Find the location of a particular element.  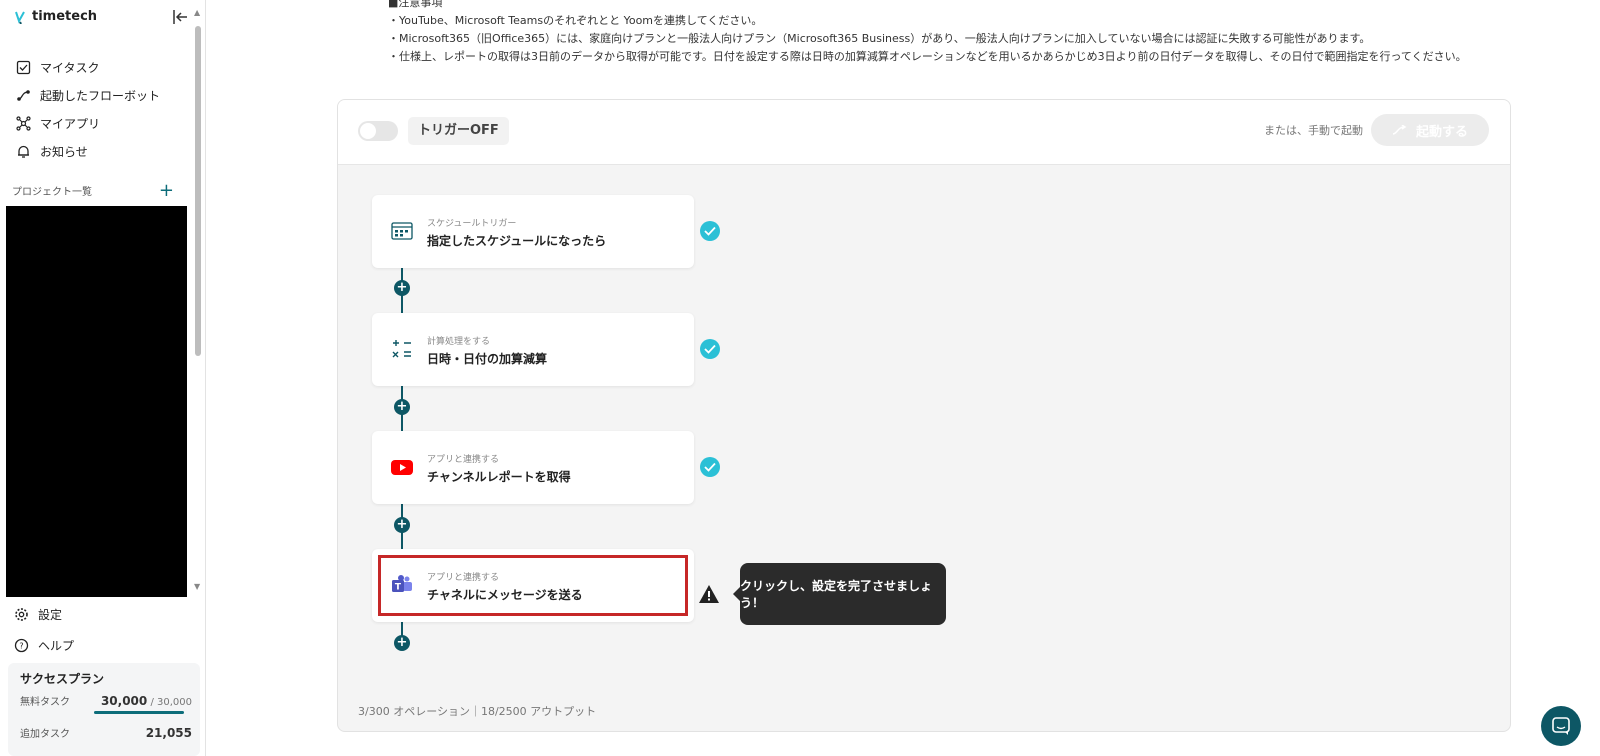

toggle-knob is located at coordinates (368, 131).